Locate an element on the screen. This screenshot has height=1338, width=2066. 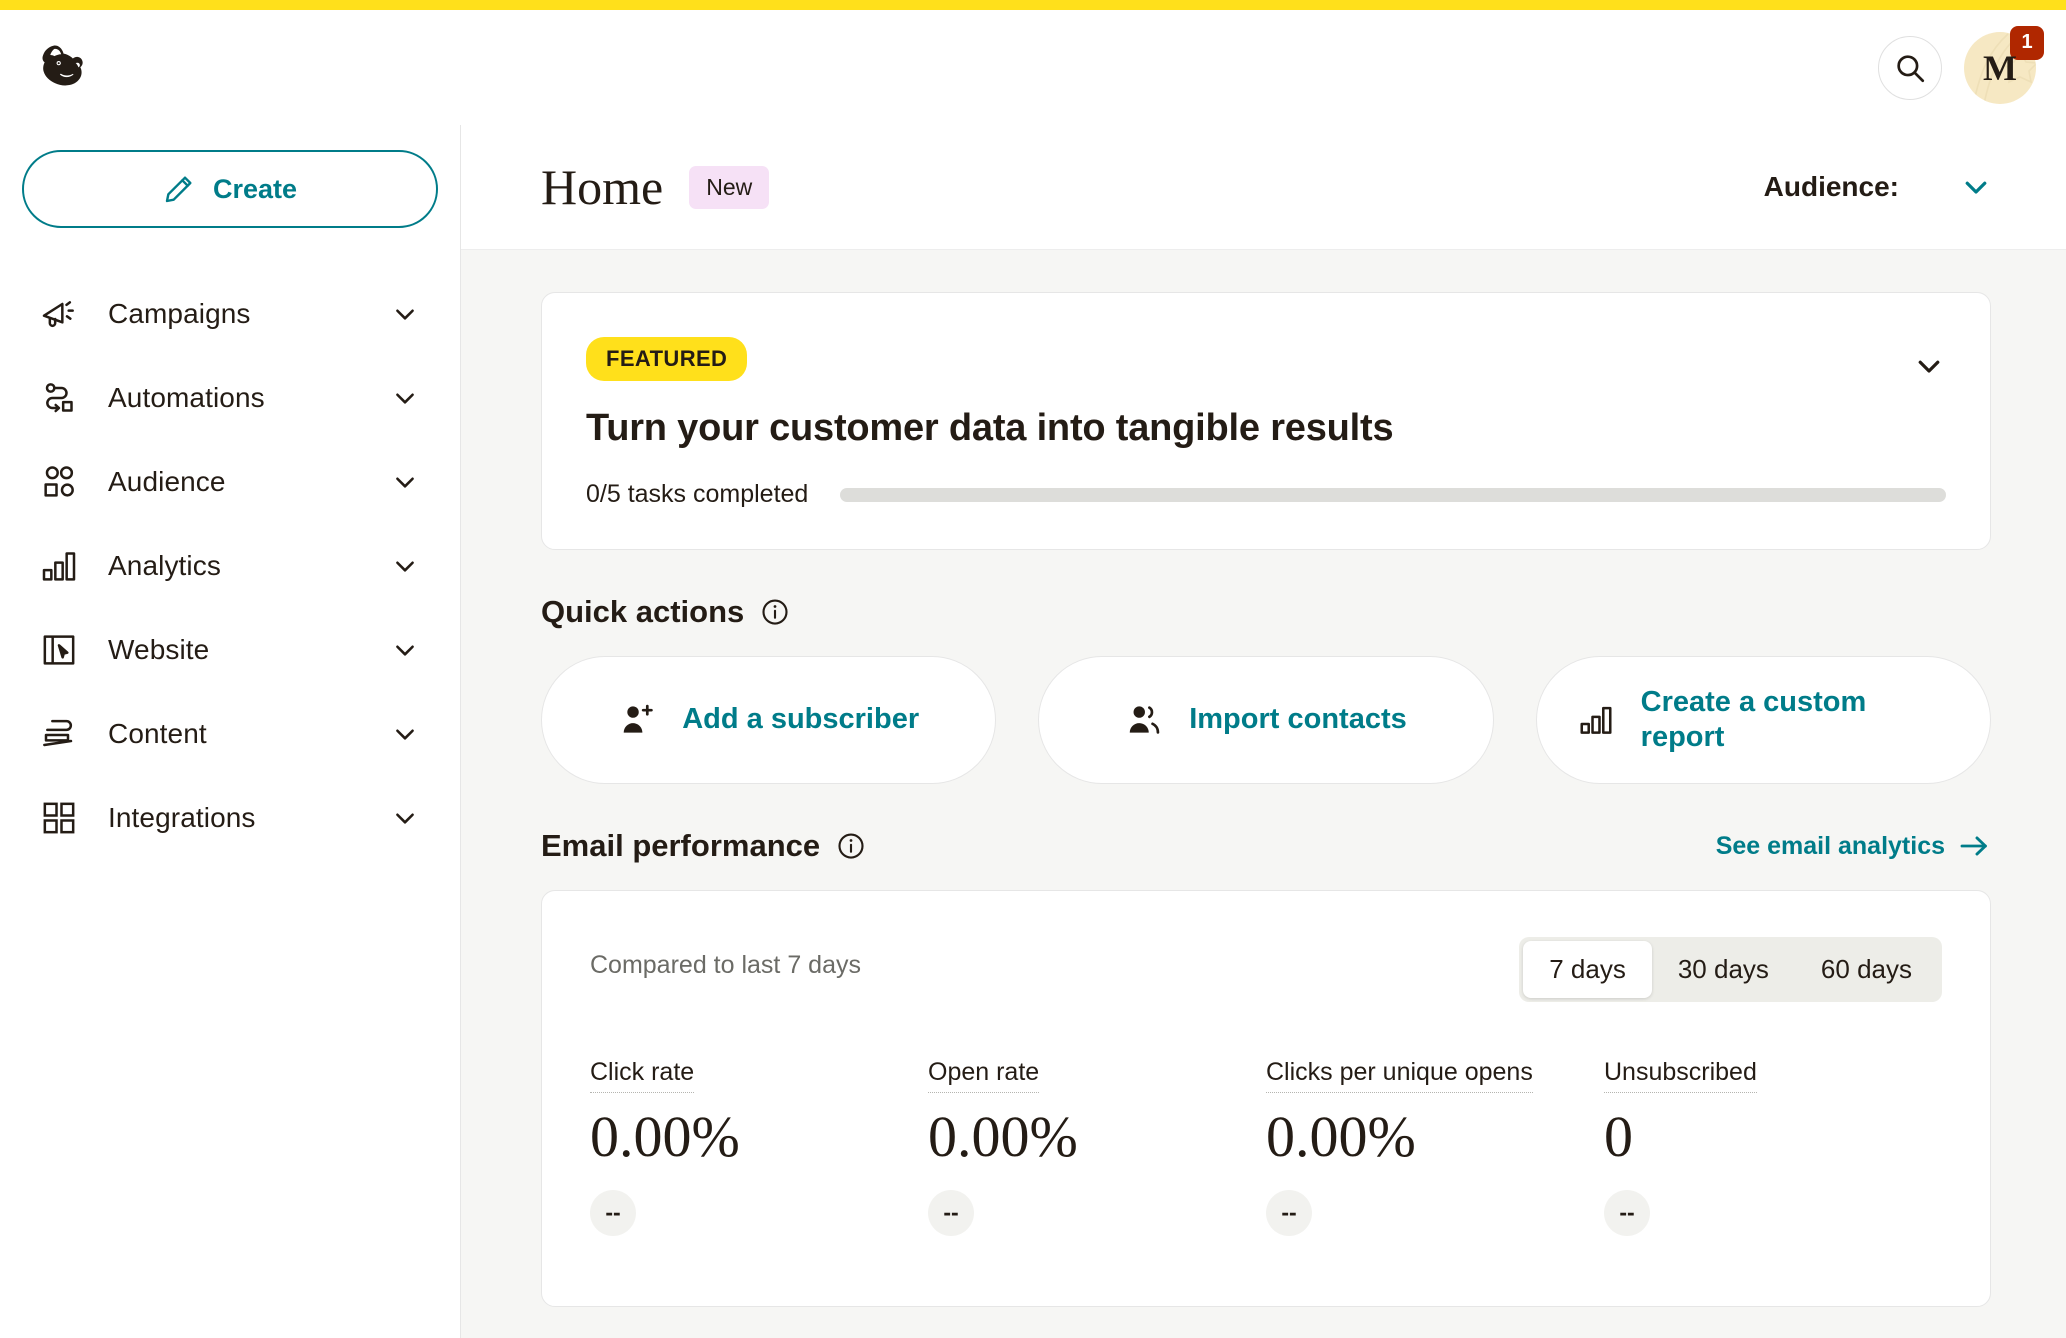
create-button: Create is located at coordinates (230, 189).